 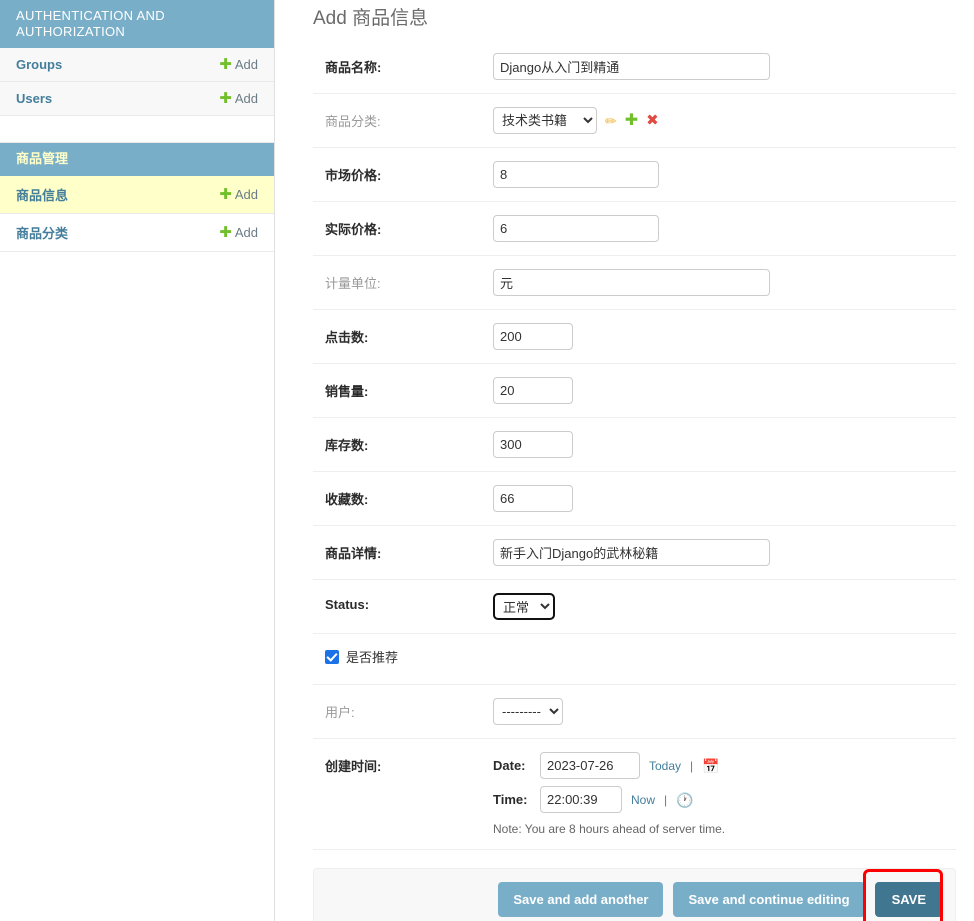 What do you see at coordinates (665, 766) in the screenshot?
I see `today-link: Today` at bounding box center [665, 766].